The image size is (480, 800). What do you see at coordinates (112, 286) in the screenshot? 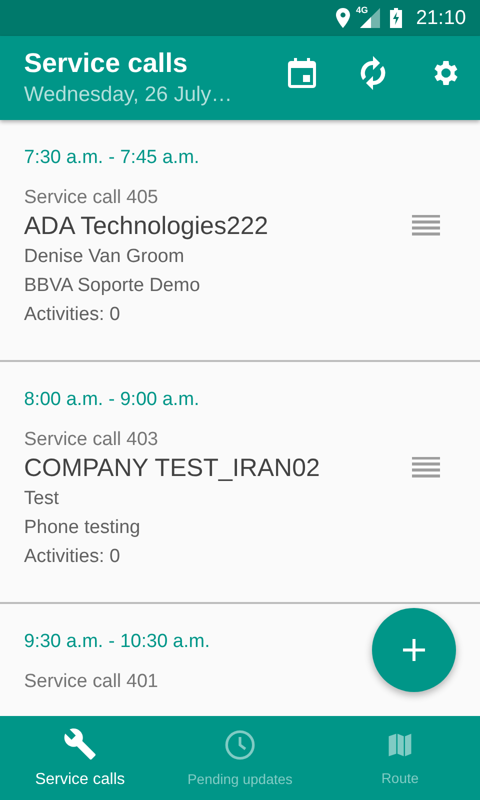
I see `project-name: BBVA Soporte Demo` at bounding box center [112, 286].